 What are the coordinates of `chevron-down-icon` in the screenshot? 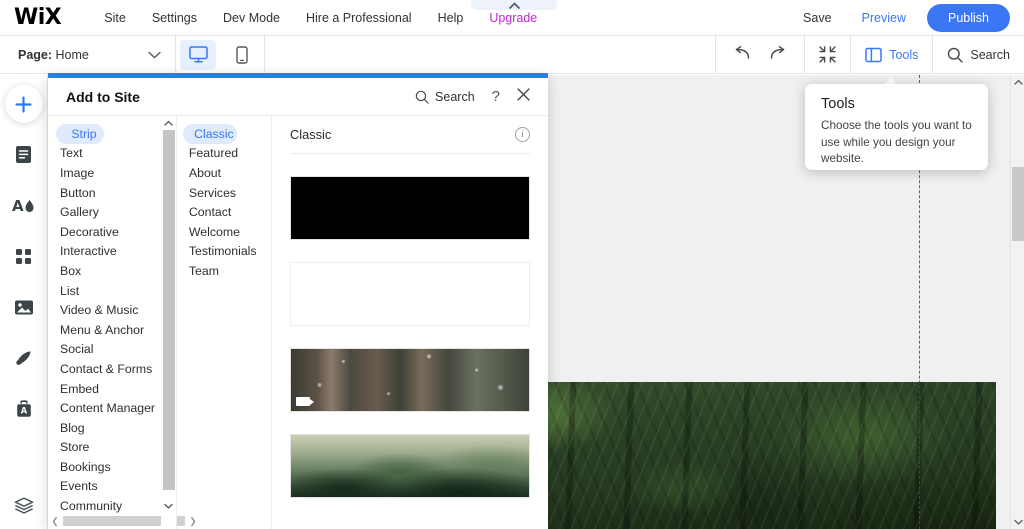 It's located at (154, 55).